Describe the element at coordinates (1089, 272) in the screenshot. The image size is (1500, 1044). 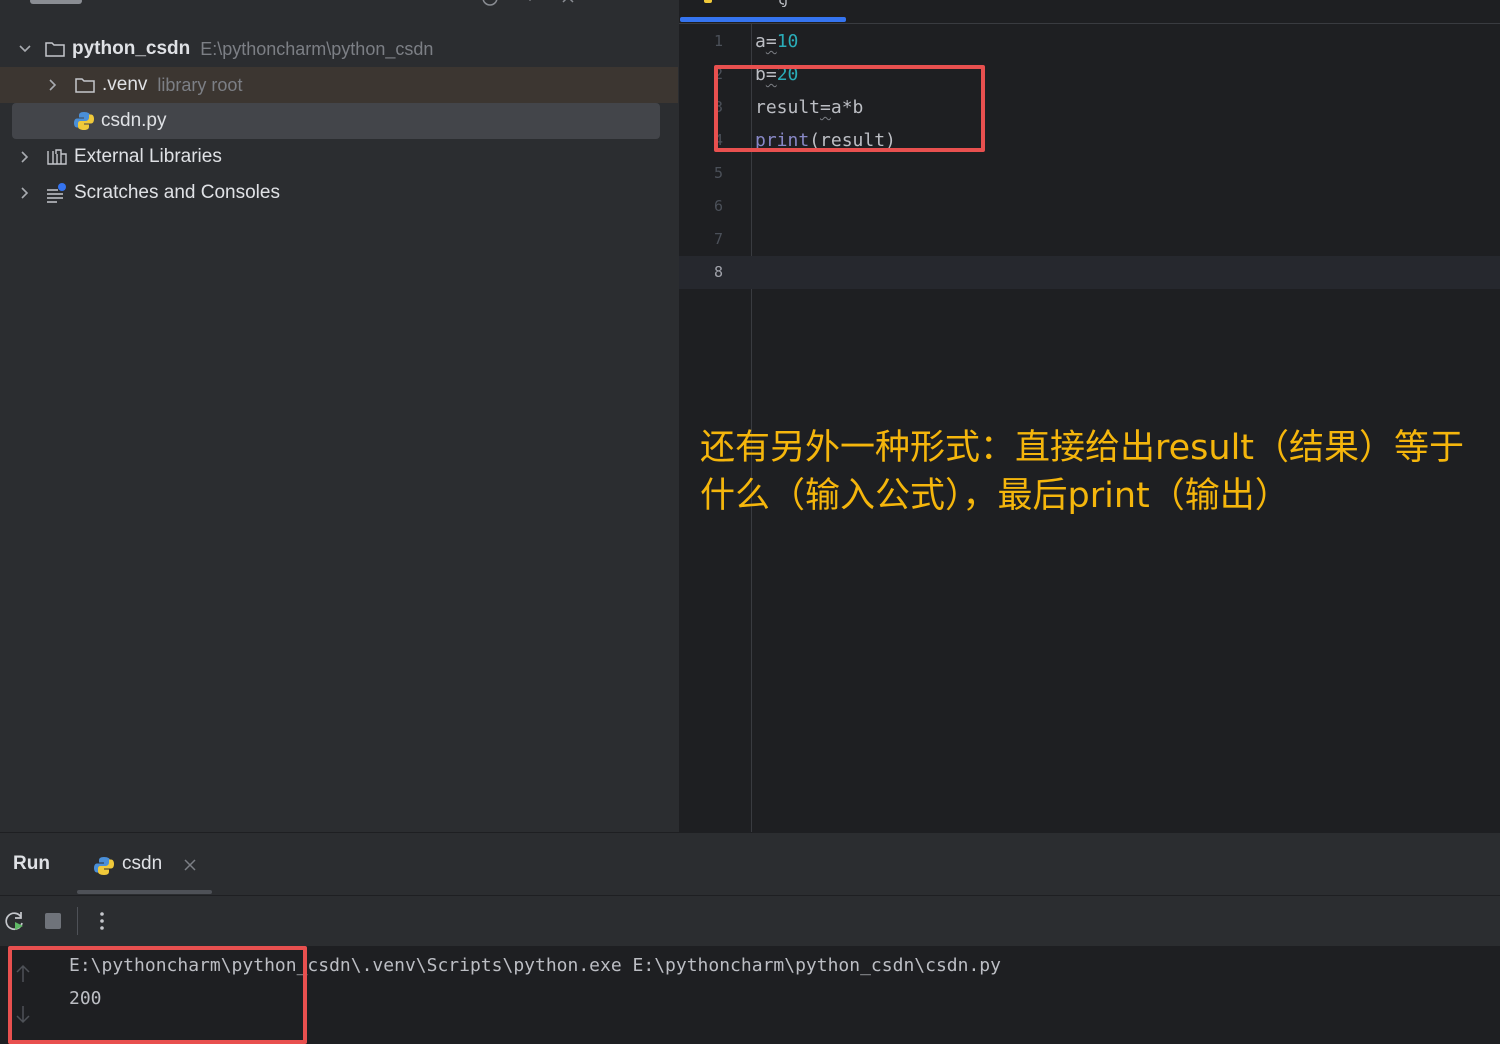
I see `code-line-current: 8` at that location.